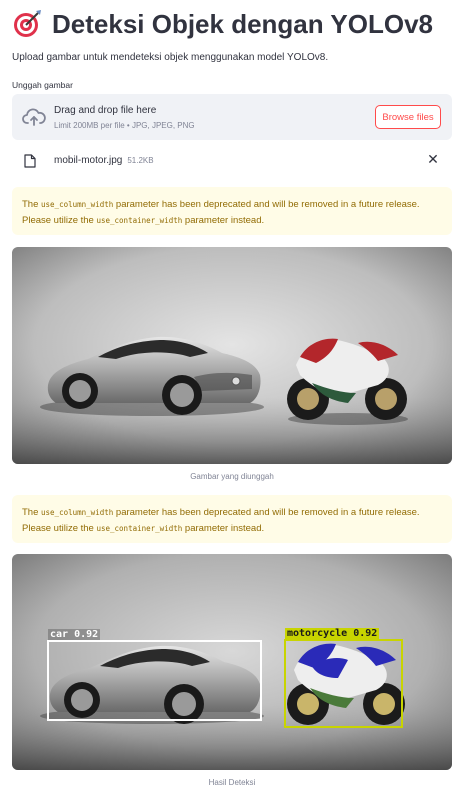 This screenshot has width=476, height=798. I want to click on uploaded-file-item: mobil-motor.jpg 51.2KB ✕, so click(232, 161).